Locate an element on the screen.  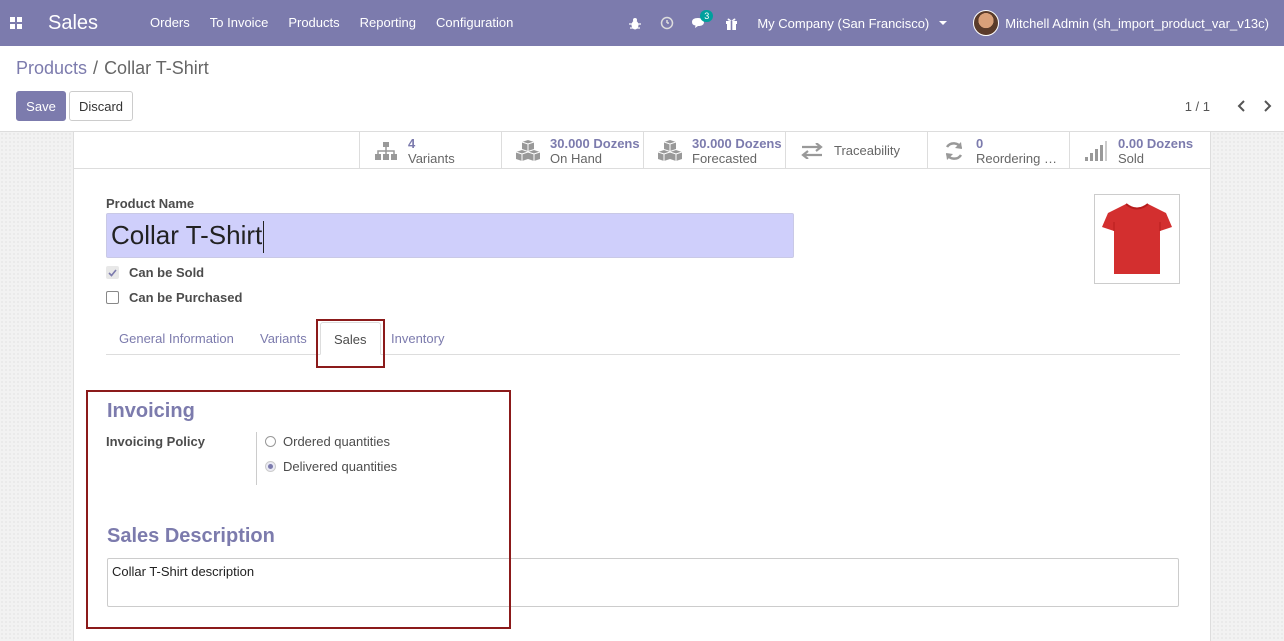
company-name: My Company (San Francisco) is located at coordinates (843, 23).